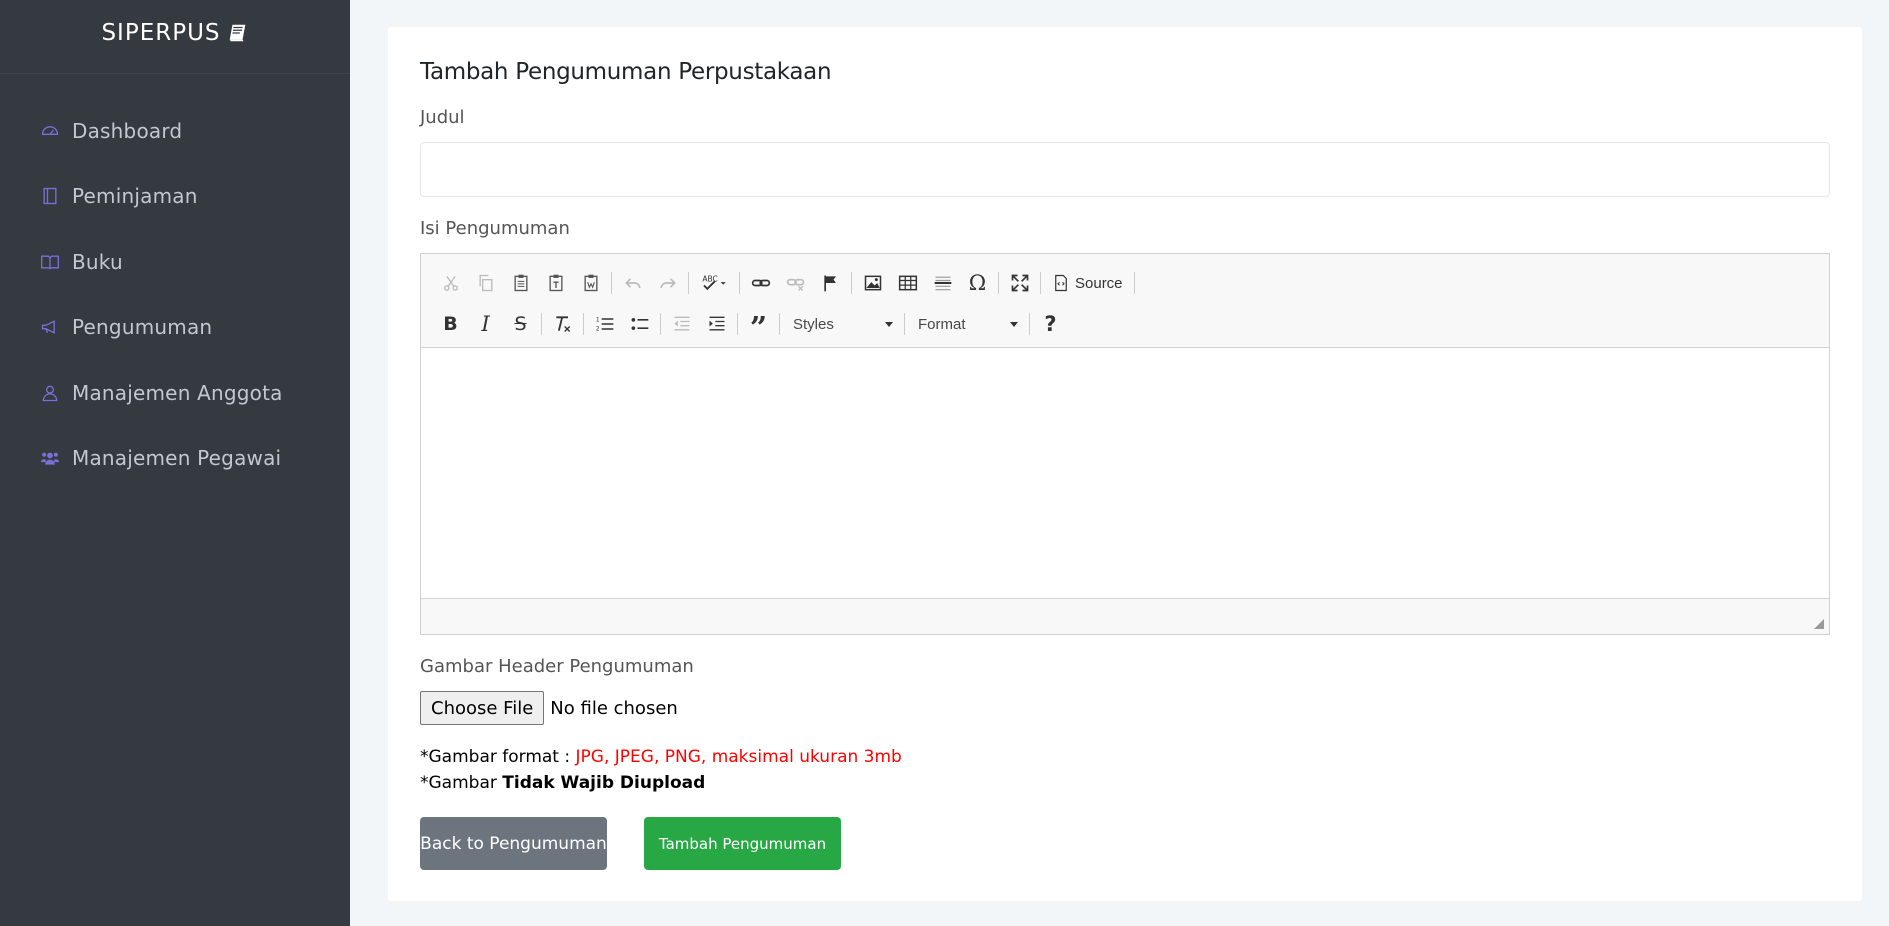  Describe the element at coordinates (597, 330) in the screenshot. I see `svg-text: 2` at that location.